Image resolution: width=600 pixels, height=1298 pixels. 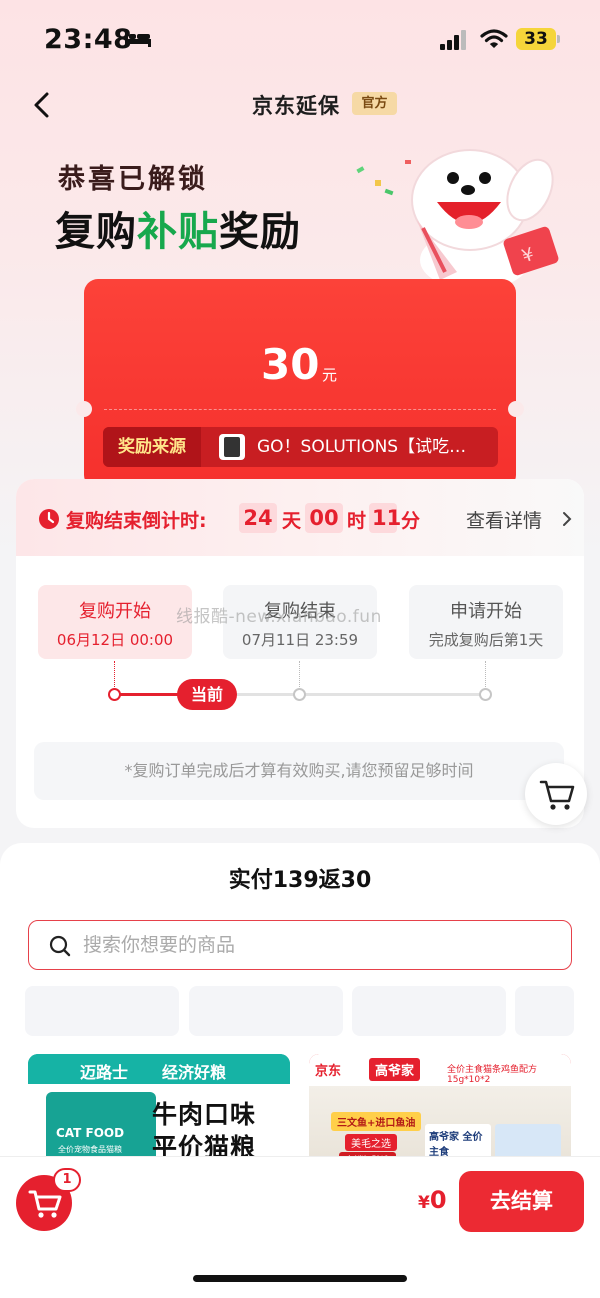 What do you see at coordinates (296, 106) in the screenshot?
I see `page-title: 京东延保` at bounding box center [296, 106].